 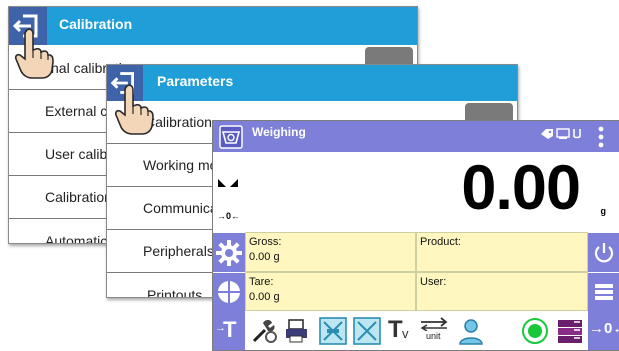 I want to click on pie-chart-icon, so click(x=229, y=292).